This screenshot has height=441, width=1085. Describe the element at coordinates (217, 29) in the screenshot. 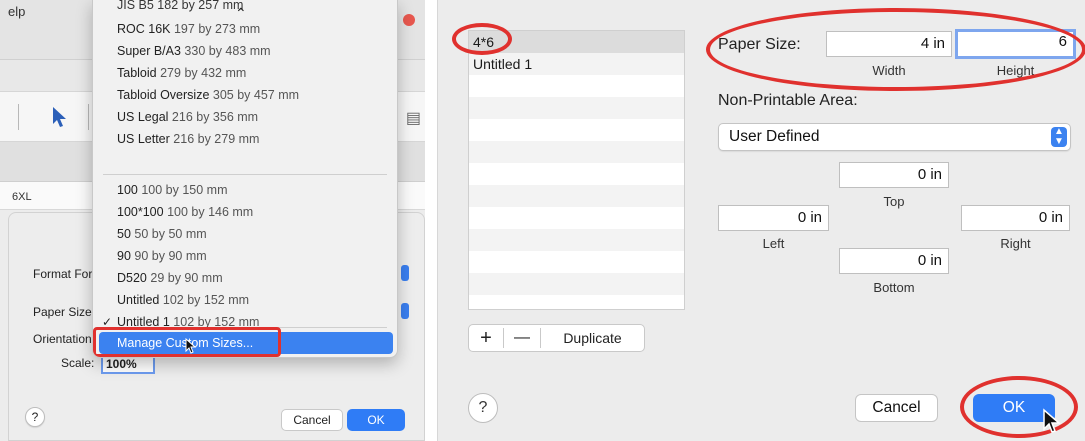

I see `menu-item-size: 197 by 273 mm` at that location.